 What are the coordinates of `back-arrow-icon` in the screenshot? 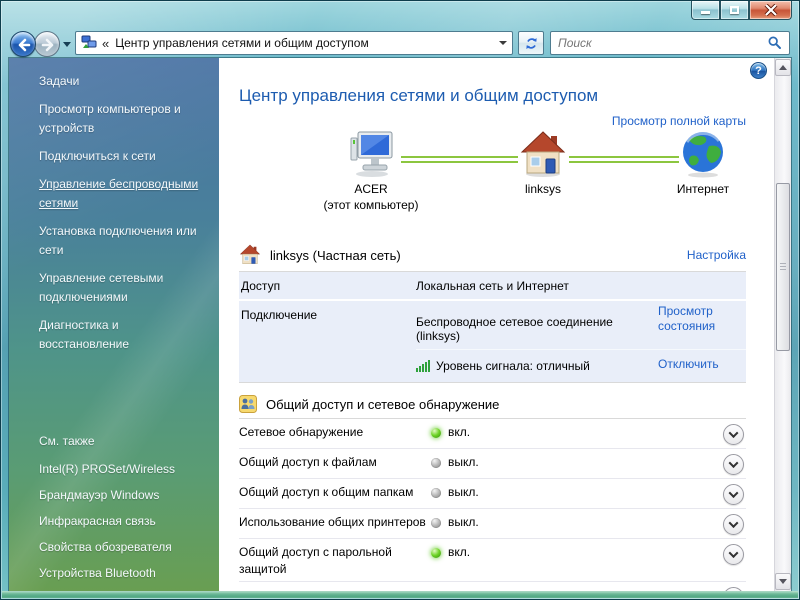 It's located at (24, 45).